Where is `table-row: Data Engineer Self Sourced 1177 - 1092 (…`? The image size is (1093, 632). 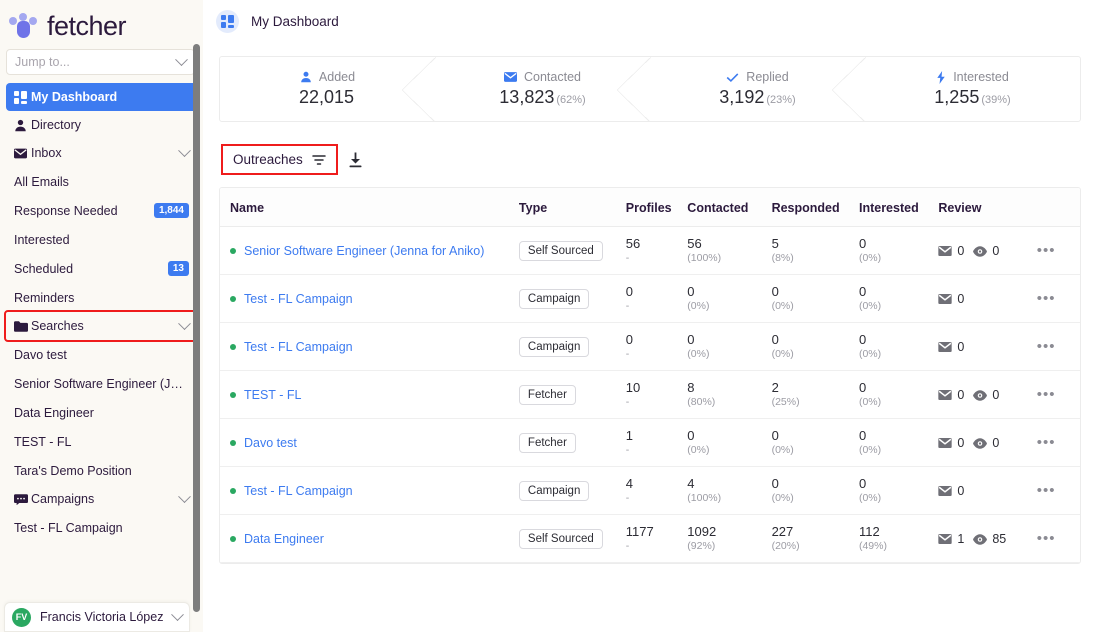 table-row: Data Engineer Self Sourced 1177 - 1092 (… is located at coordinates (650, 538).